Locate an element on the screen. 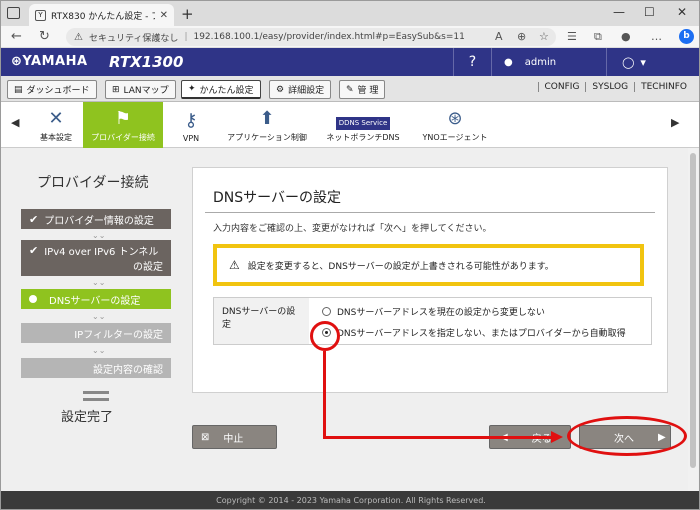 This screenshot has height=510, width=700. maximize-icon: ☐ is located at coordinates (649, 12).